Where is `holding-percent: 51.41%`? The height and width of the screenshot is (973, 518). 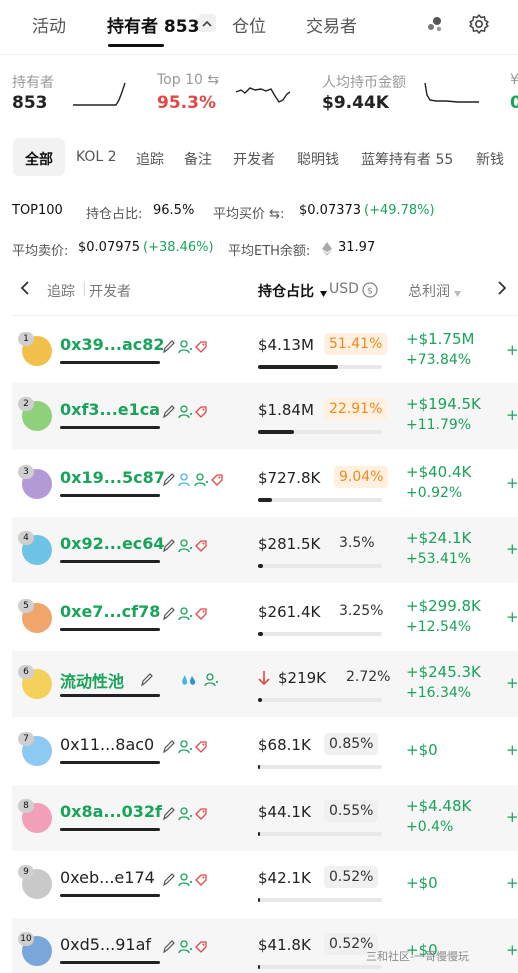 holding-percent: 51.41% is located at coordinates (356, 344).